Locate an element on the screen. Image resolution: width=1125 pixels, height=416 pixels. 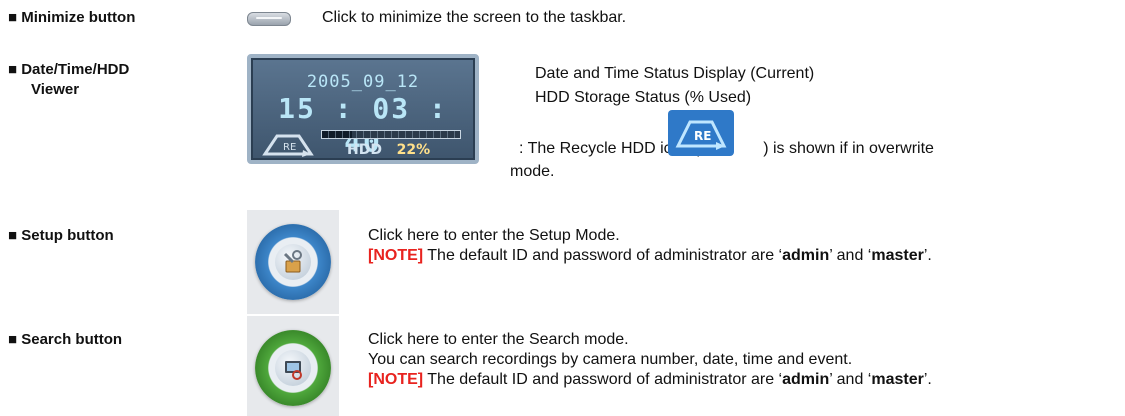
setup-note-text-b: ’ and ‘ is located at coordinates (850, 255).